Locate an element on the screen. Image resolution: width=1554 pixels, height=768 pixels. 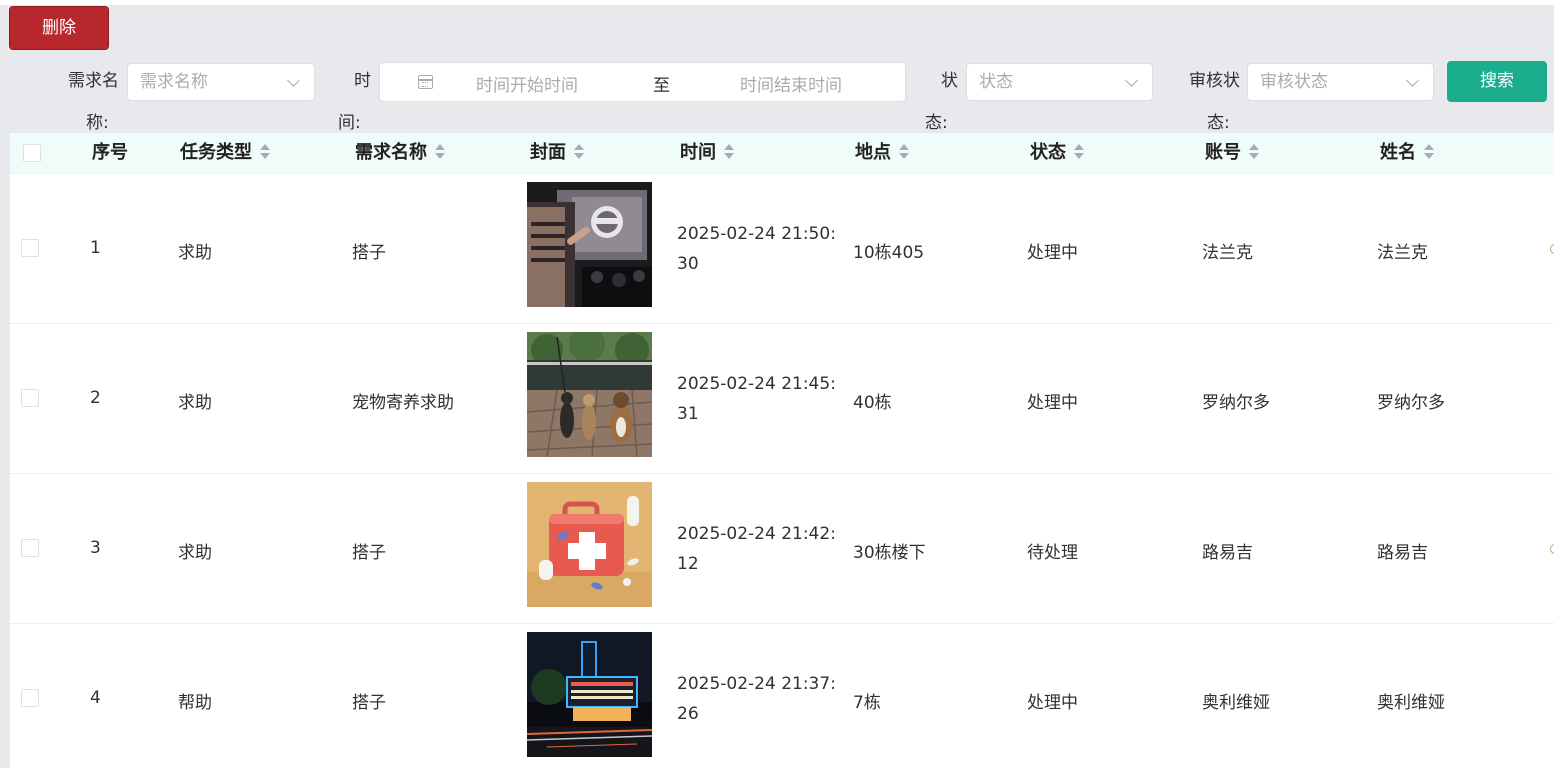
row-type: 帮助 is located at coordinates (195, 703).